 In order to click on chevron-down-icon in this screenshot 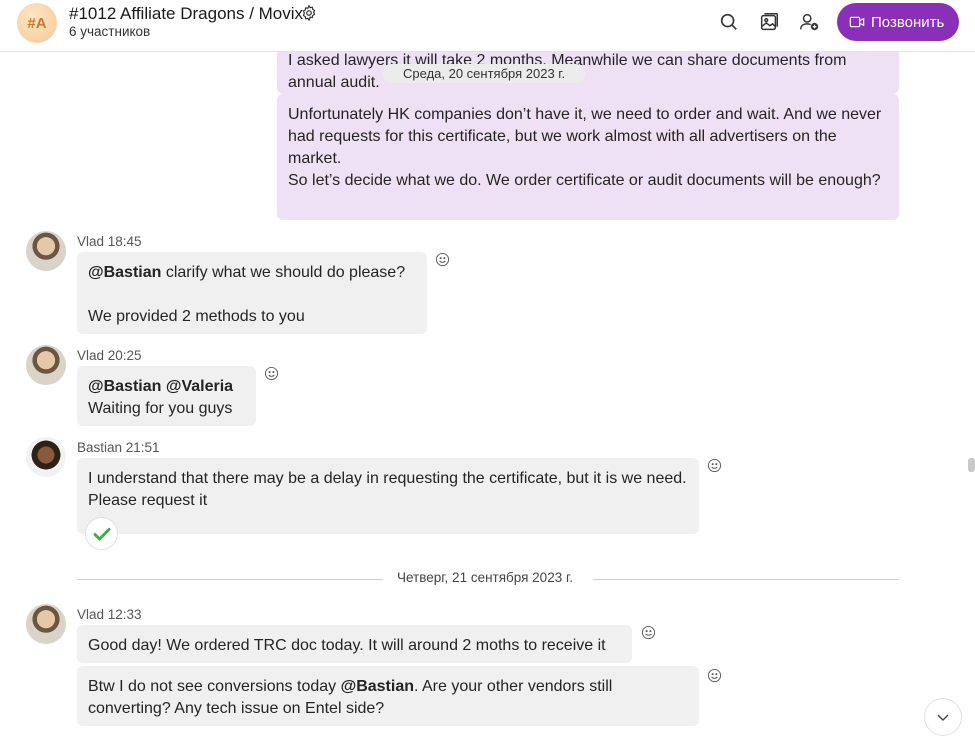, I will do `click(943, 717)`.